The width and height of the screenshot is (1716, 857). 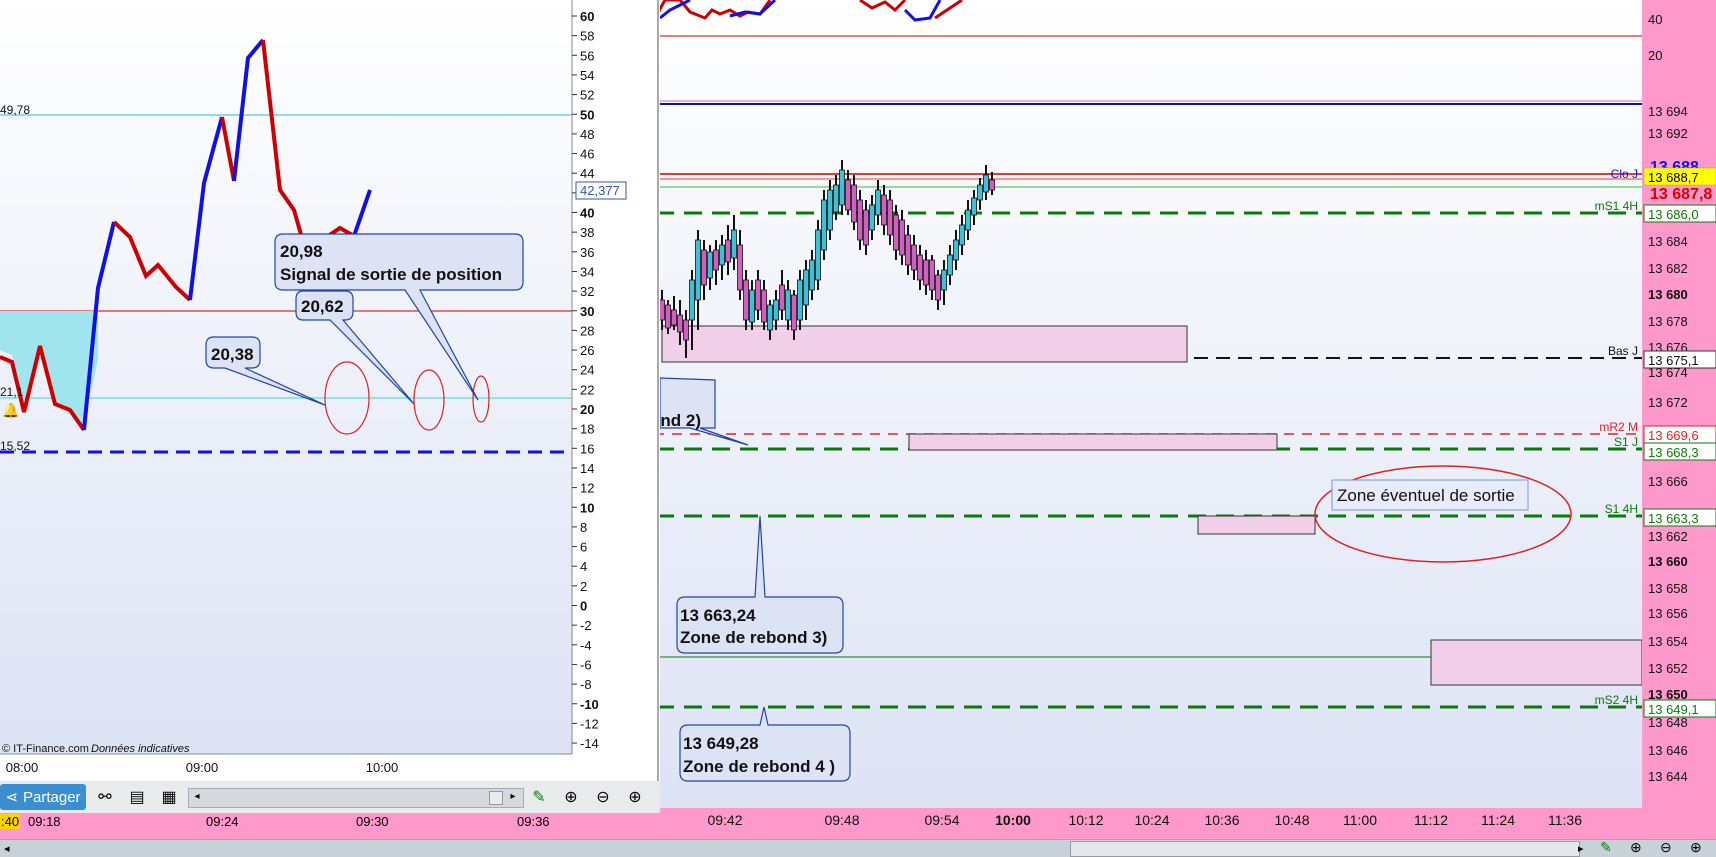 I want to click on indicator-toolbar: ⋖ Partager ⚯ ▤ ▦ ◂ ▸ ✎ ⊕ ⊖ ⊕, so click(x=330, y=797).